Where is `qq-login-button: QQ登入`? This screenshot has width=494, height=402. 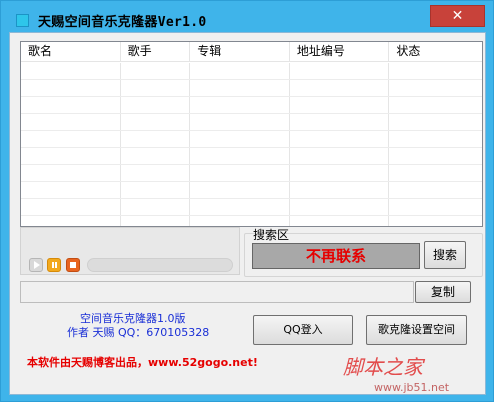 qq-login-button: QQ登入 is located at coordinates (303, 330).